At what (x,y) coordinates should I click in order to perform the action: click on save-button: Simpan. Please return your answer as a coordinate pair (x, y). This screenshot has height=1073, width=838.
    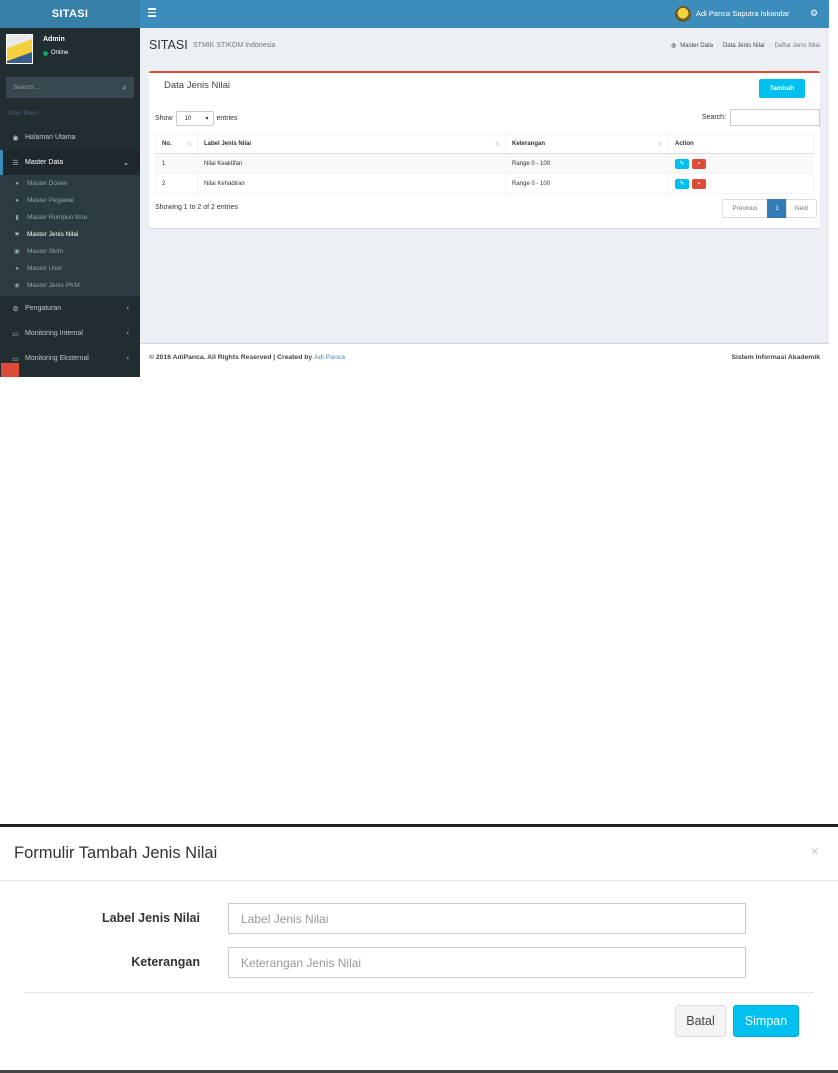
    Looking at the image, I should click on (766, 1021).